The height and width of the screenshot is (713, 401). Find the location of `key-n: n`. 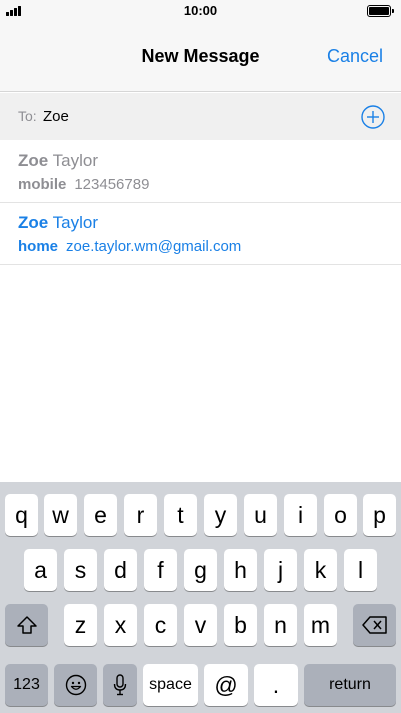

key-n: n is located at coordinates (280, 625).